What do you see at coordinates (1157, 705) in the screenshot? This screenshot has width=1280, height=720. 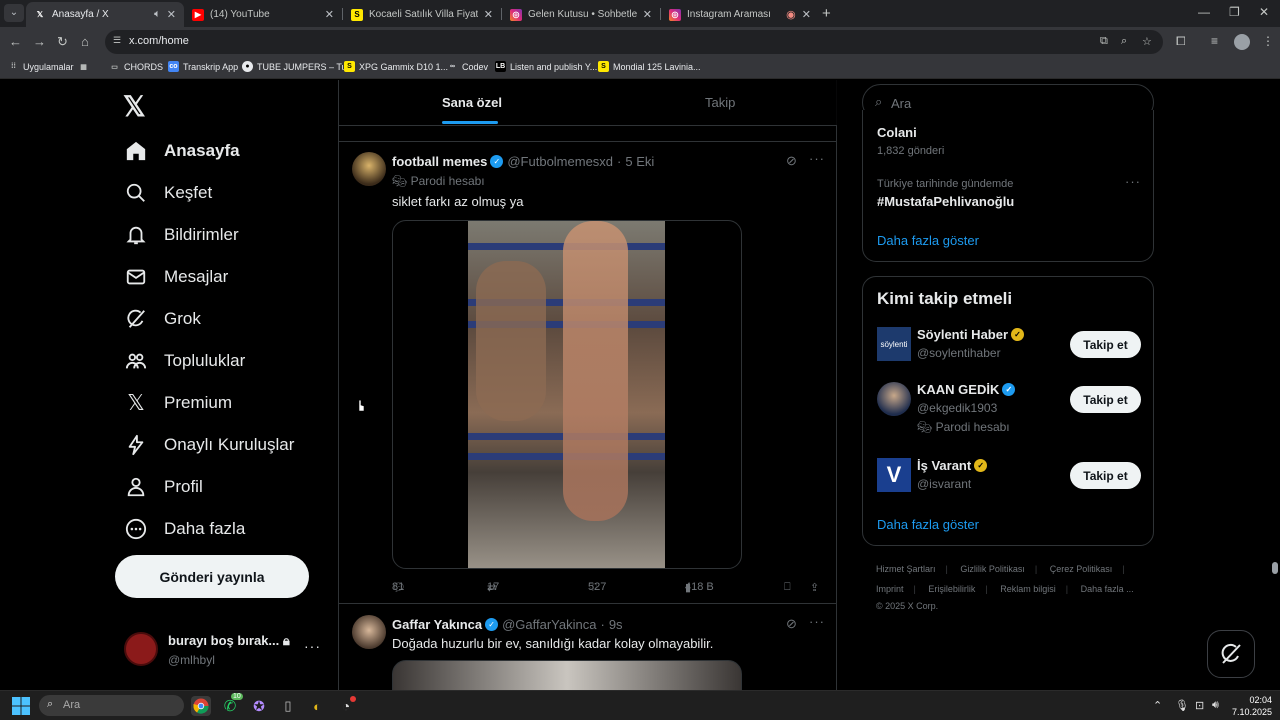 I see `tray-chevron-icon: ⌃` at bounding box center [1157, 705].